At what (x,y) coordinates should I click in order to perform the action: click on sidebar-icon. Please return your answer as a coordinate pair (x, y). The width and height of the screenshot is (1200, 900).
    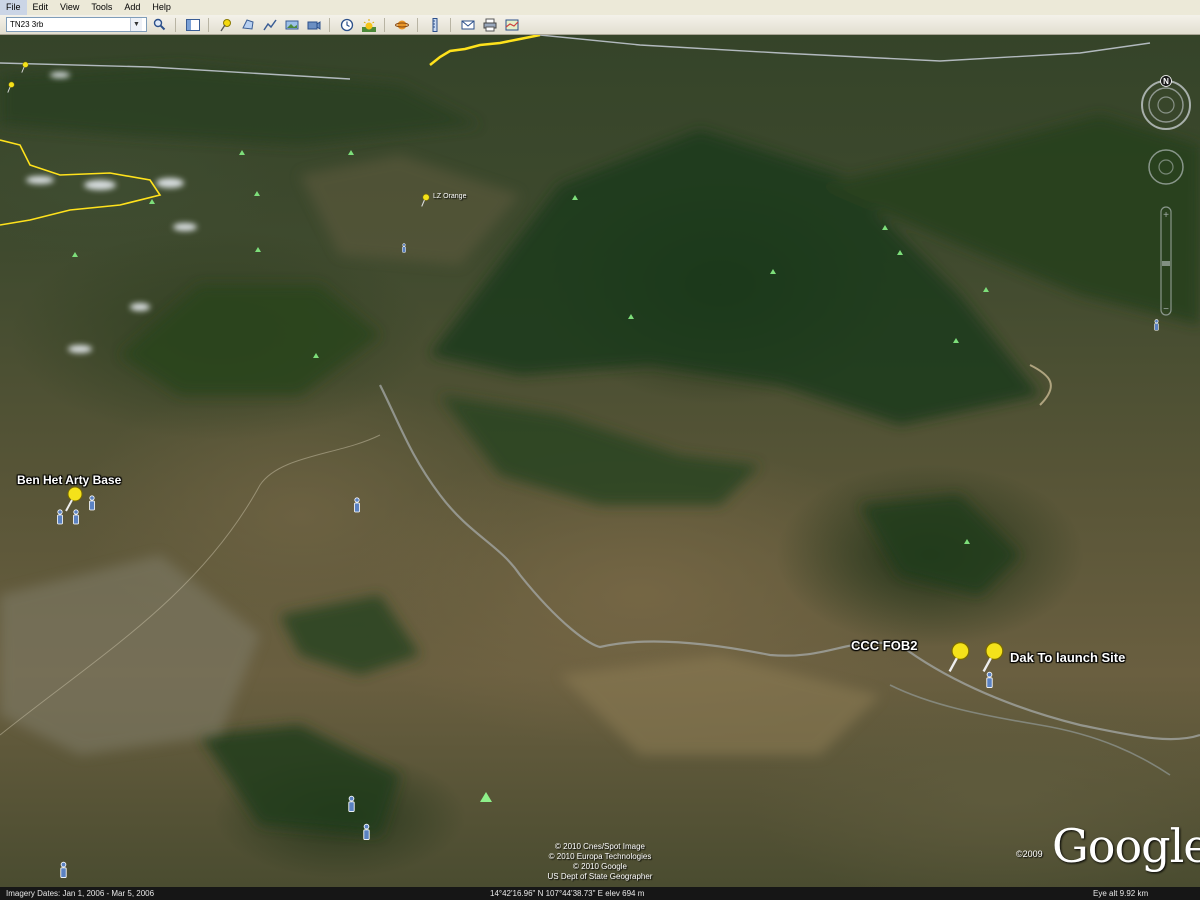
    Looking at the image, I should click on (192, 24).